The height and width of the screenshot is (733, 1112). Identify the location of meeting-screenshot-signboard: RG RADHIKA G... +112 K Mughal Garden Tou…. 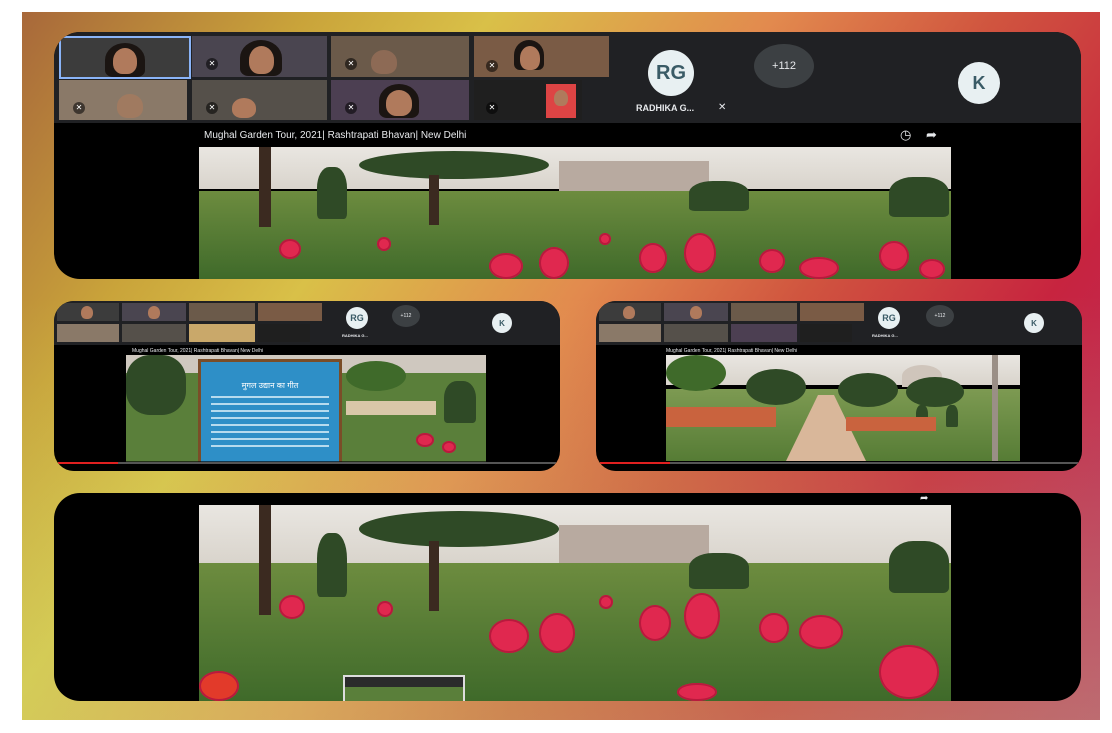
(307, 386).